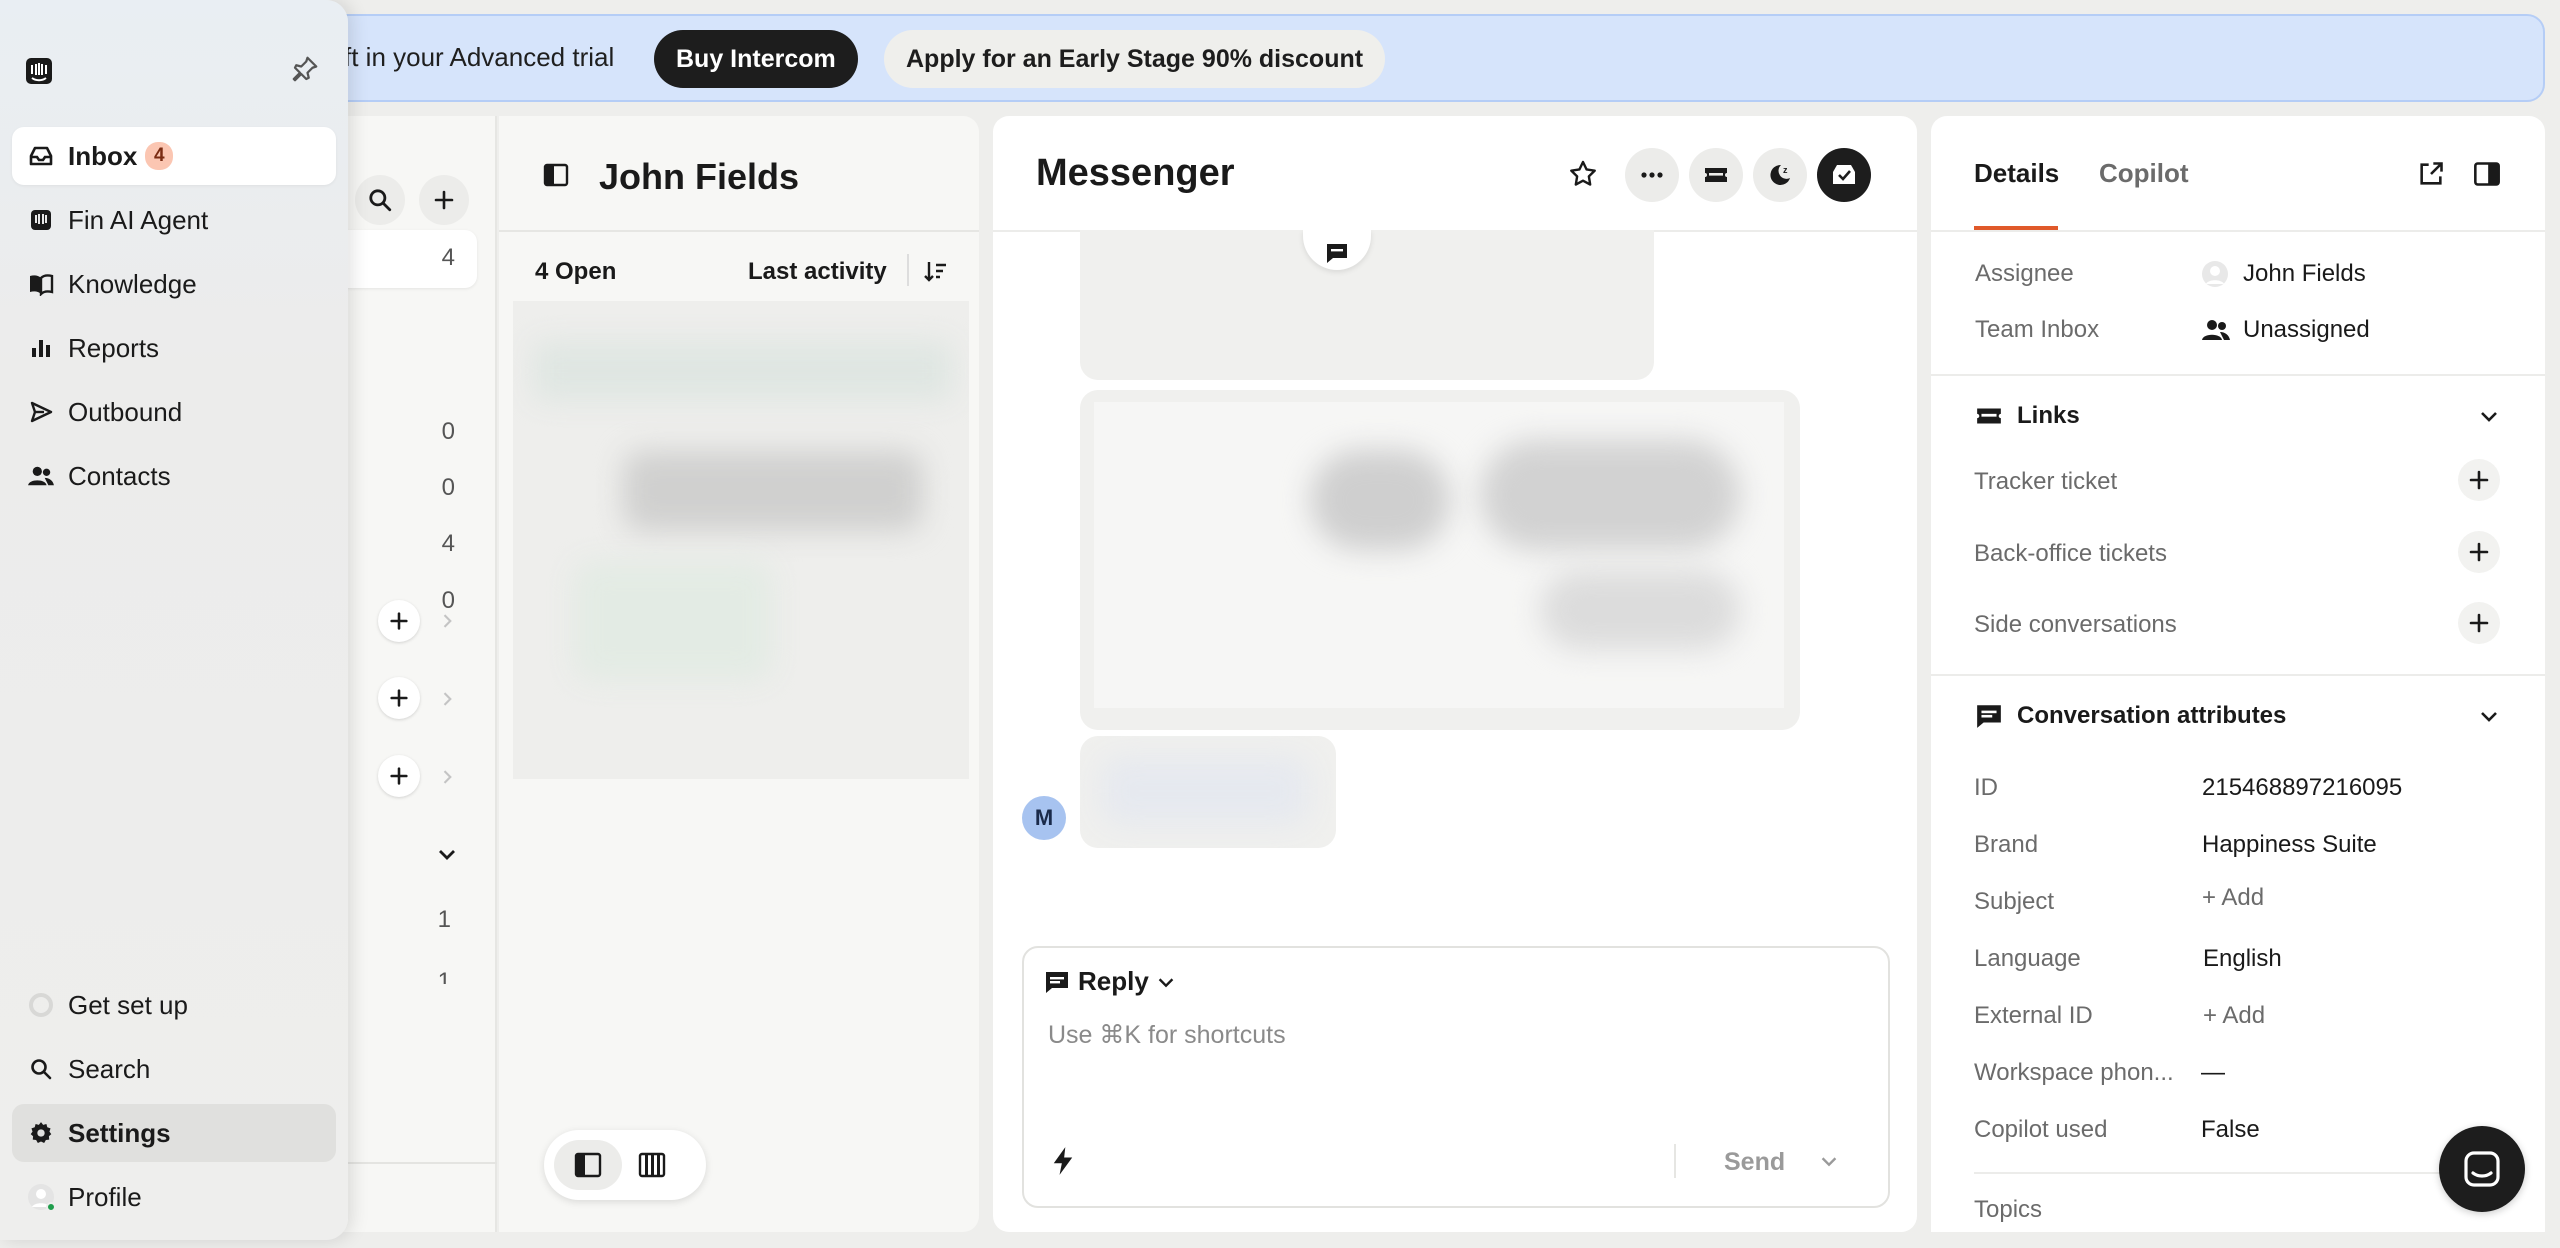 This screenshot has width=2560, height=1248. I want to click on sidebar-item-label: Outbound, so click(125, 411).